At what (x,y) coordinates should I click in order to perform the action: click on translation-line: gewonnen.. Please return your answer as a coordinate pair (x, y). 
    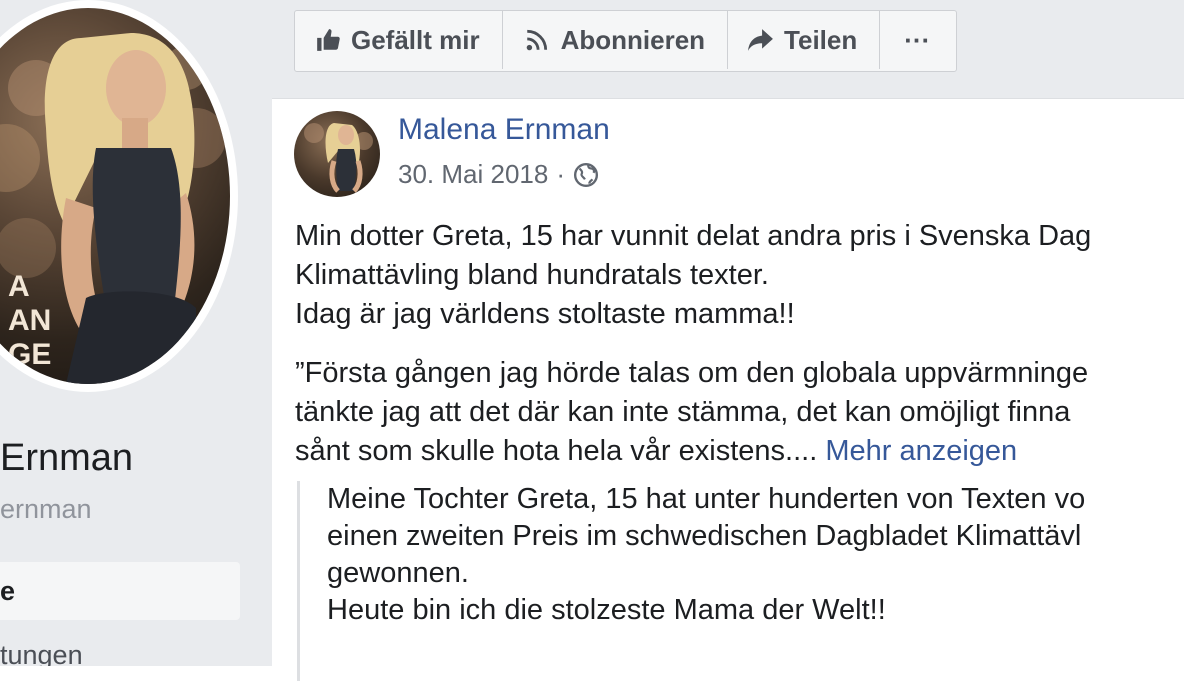
    Looking at the image, I should click on (398, 573).